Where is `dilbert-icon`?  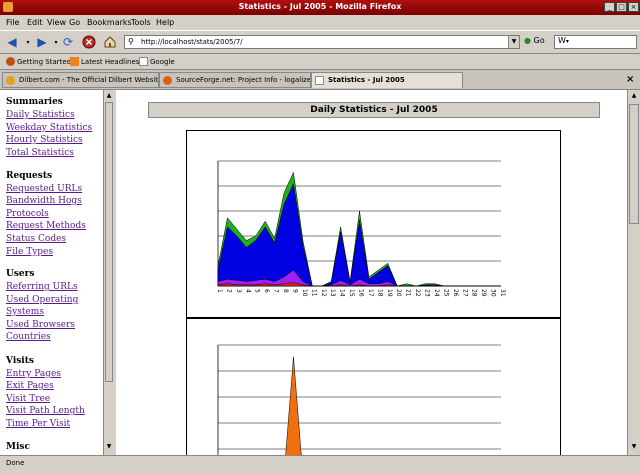
dilbert-icon is located at coordinates (10, 80).